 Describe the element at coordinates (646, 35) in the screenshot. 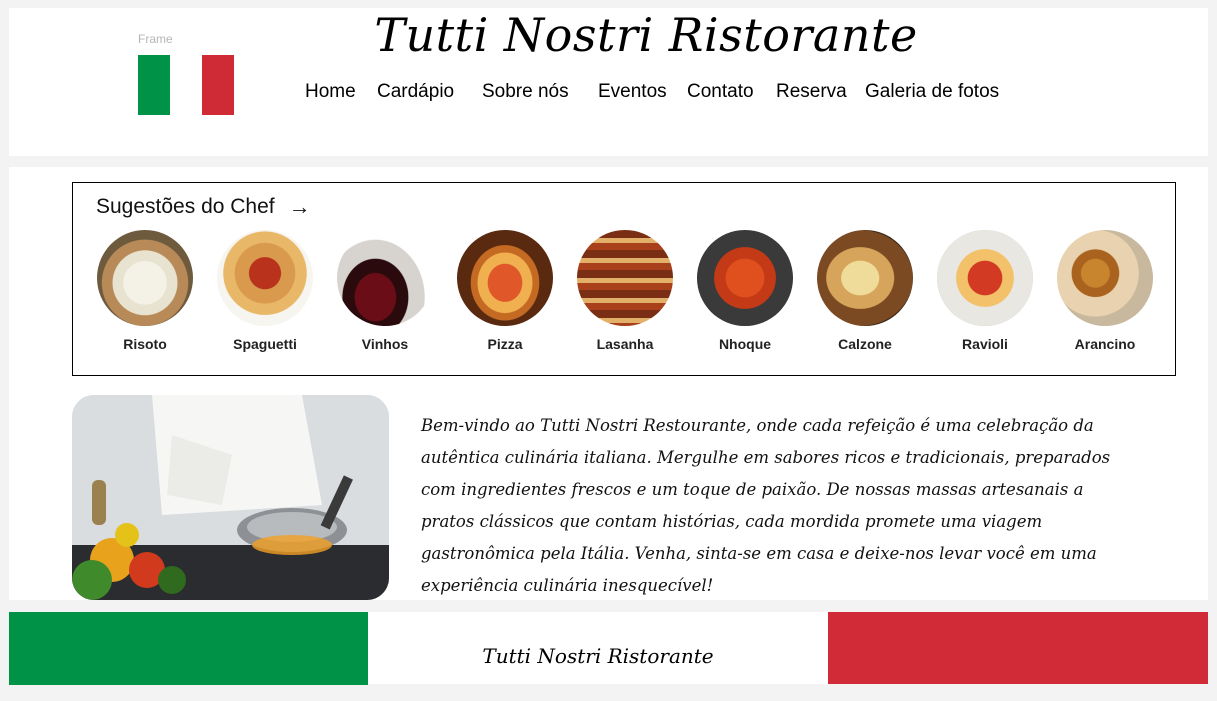

I see `site-title: Tutti Nostri Ristorante` at that location.